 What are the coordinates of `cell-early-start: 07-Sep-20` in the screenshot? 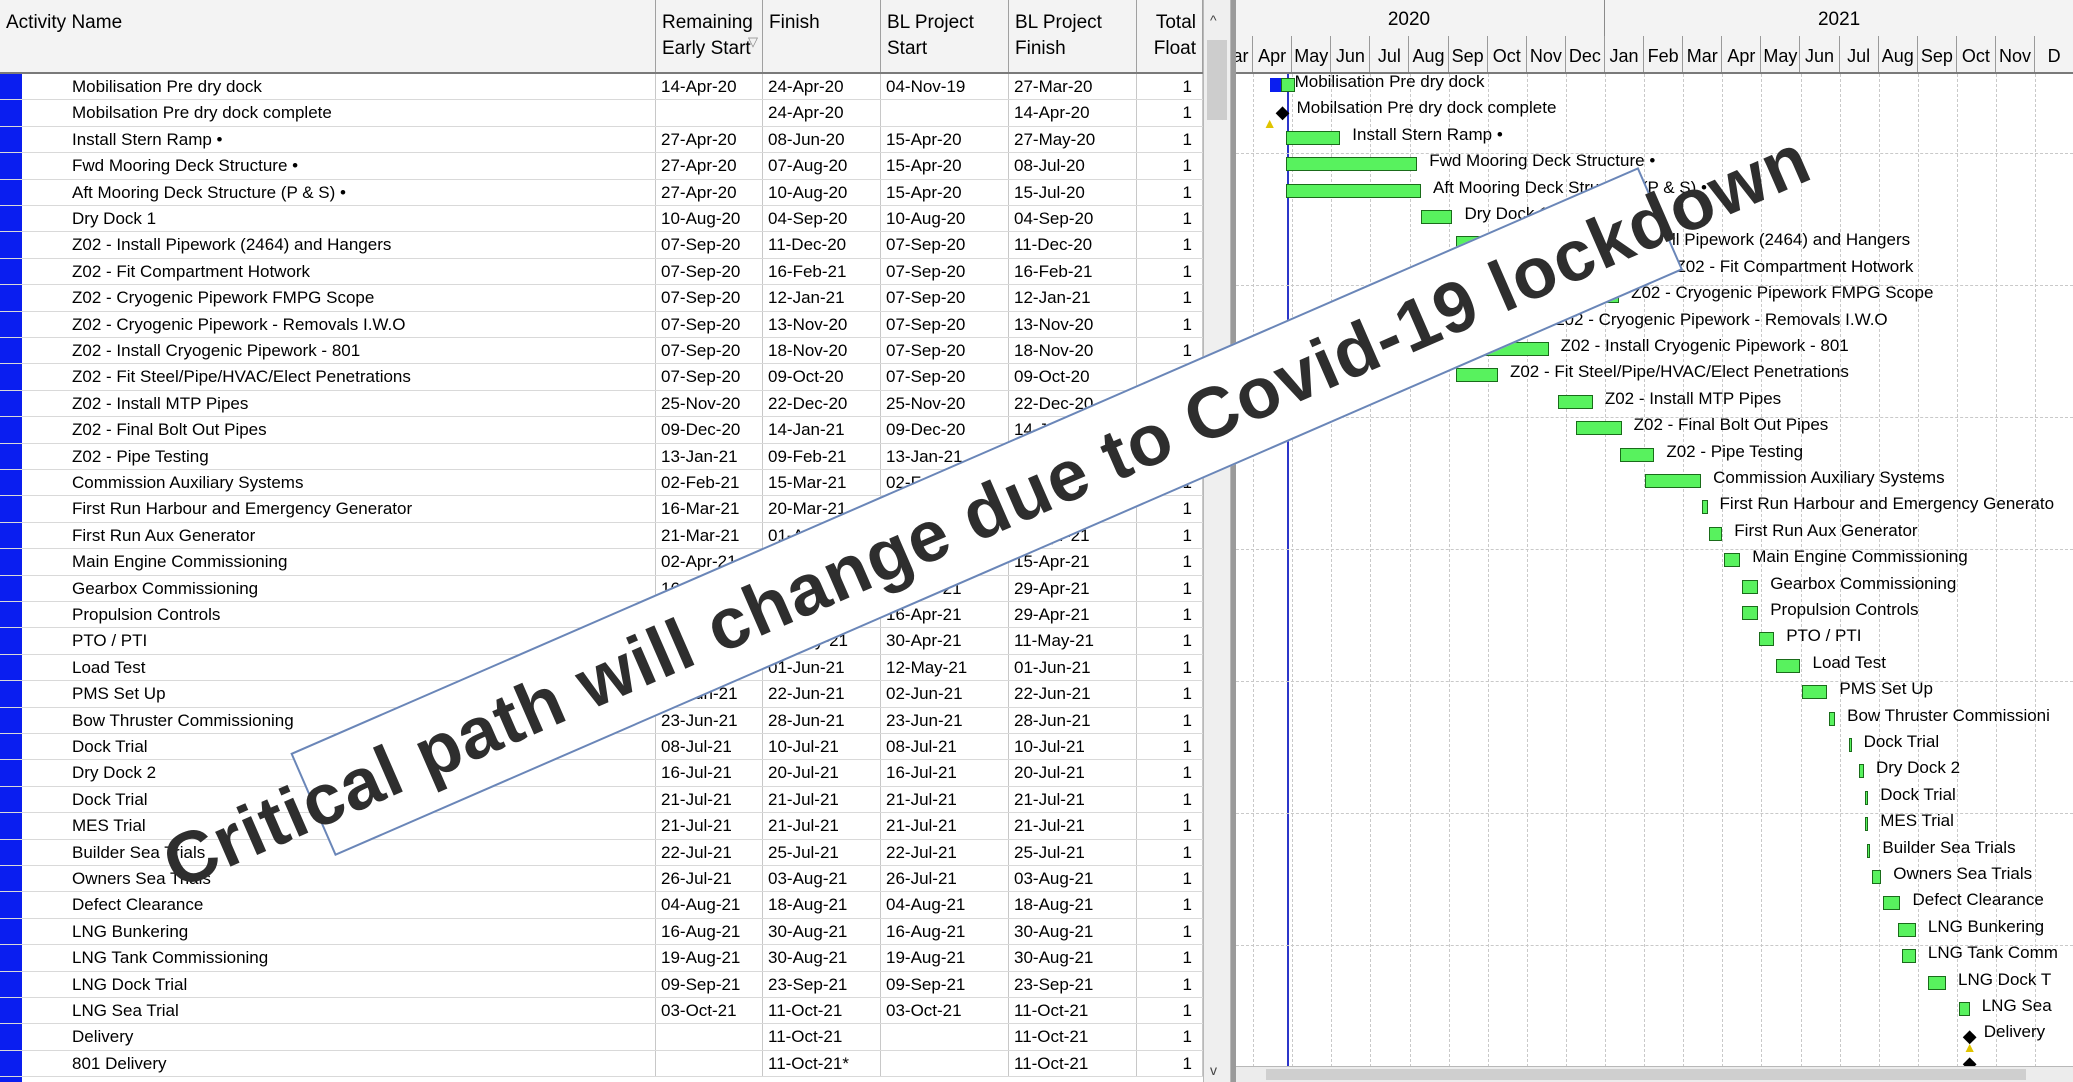 It's located at (709, 245).